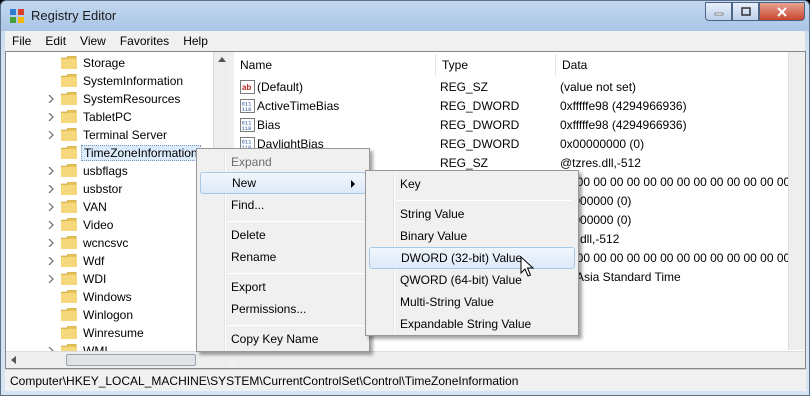 The height and width of the screenshot is (396, 810). Describe the element at coordinates (283, 339) in the screenshot. I see `menu-item-copy-key-name: Copy Key Name` at that location.